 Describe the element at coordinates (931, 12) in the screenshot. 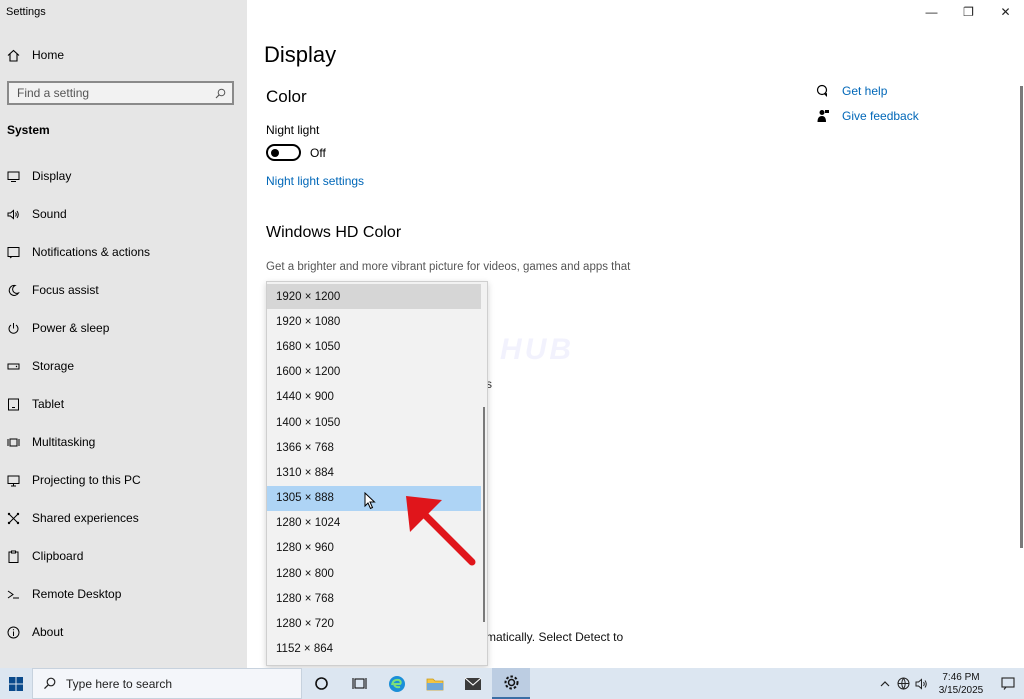

I see `minimize-button: —` at that location.